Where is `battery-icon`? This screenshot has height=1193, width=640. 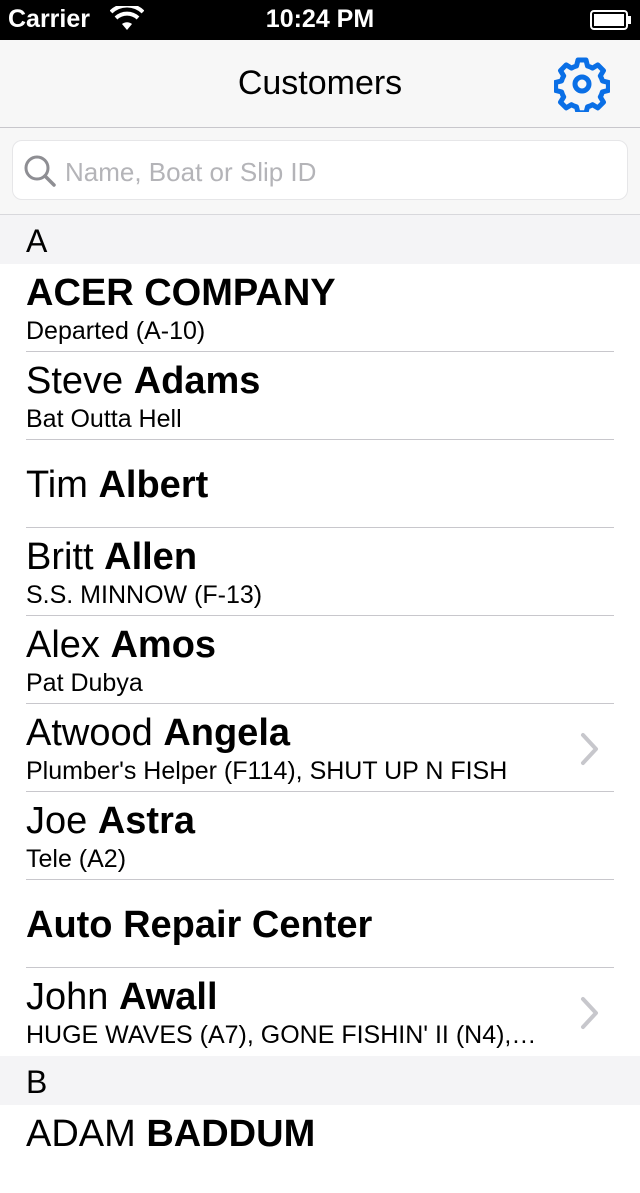
battery-icon is located at coordinates (611, 22).